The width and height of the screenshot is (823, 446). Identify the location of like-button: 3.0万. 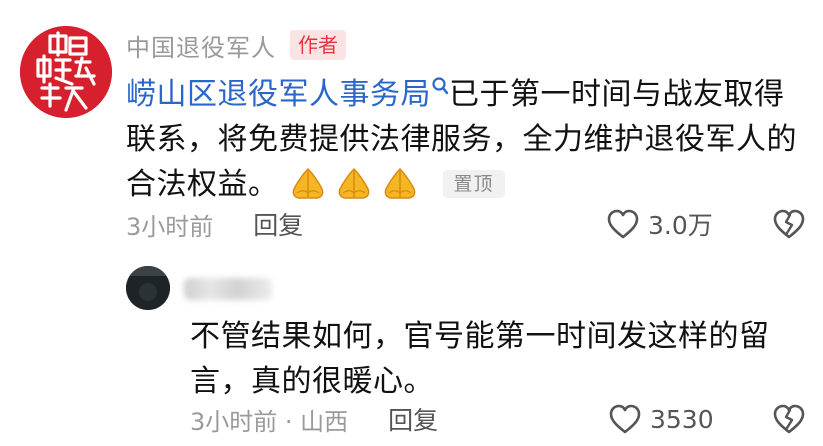
(659, 224).